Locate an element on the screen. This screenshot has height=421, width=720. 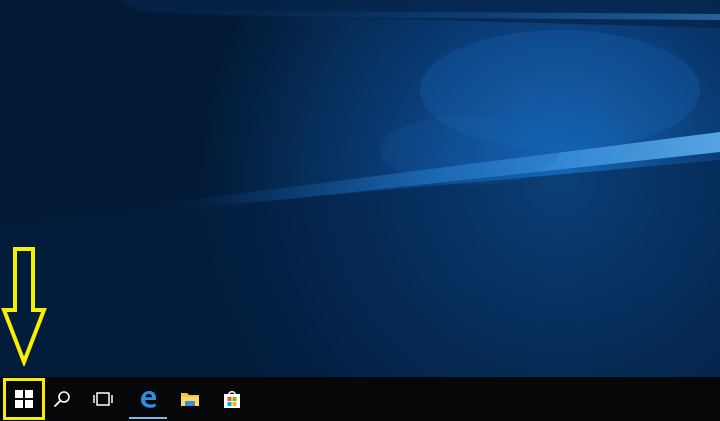
windows-logo-icon is located at coordinates (24, 399).